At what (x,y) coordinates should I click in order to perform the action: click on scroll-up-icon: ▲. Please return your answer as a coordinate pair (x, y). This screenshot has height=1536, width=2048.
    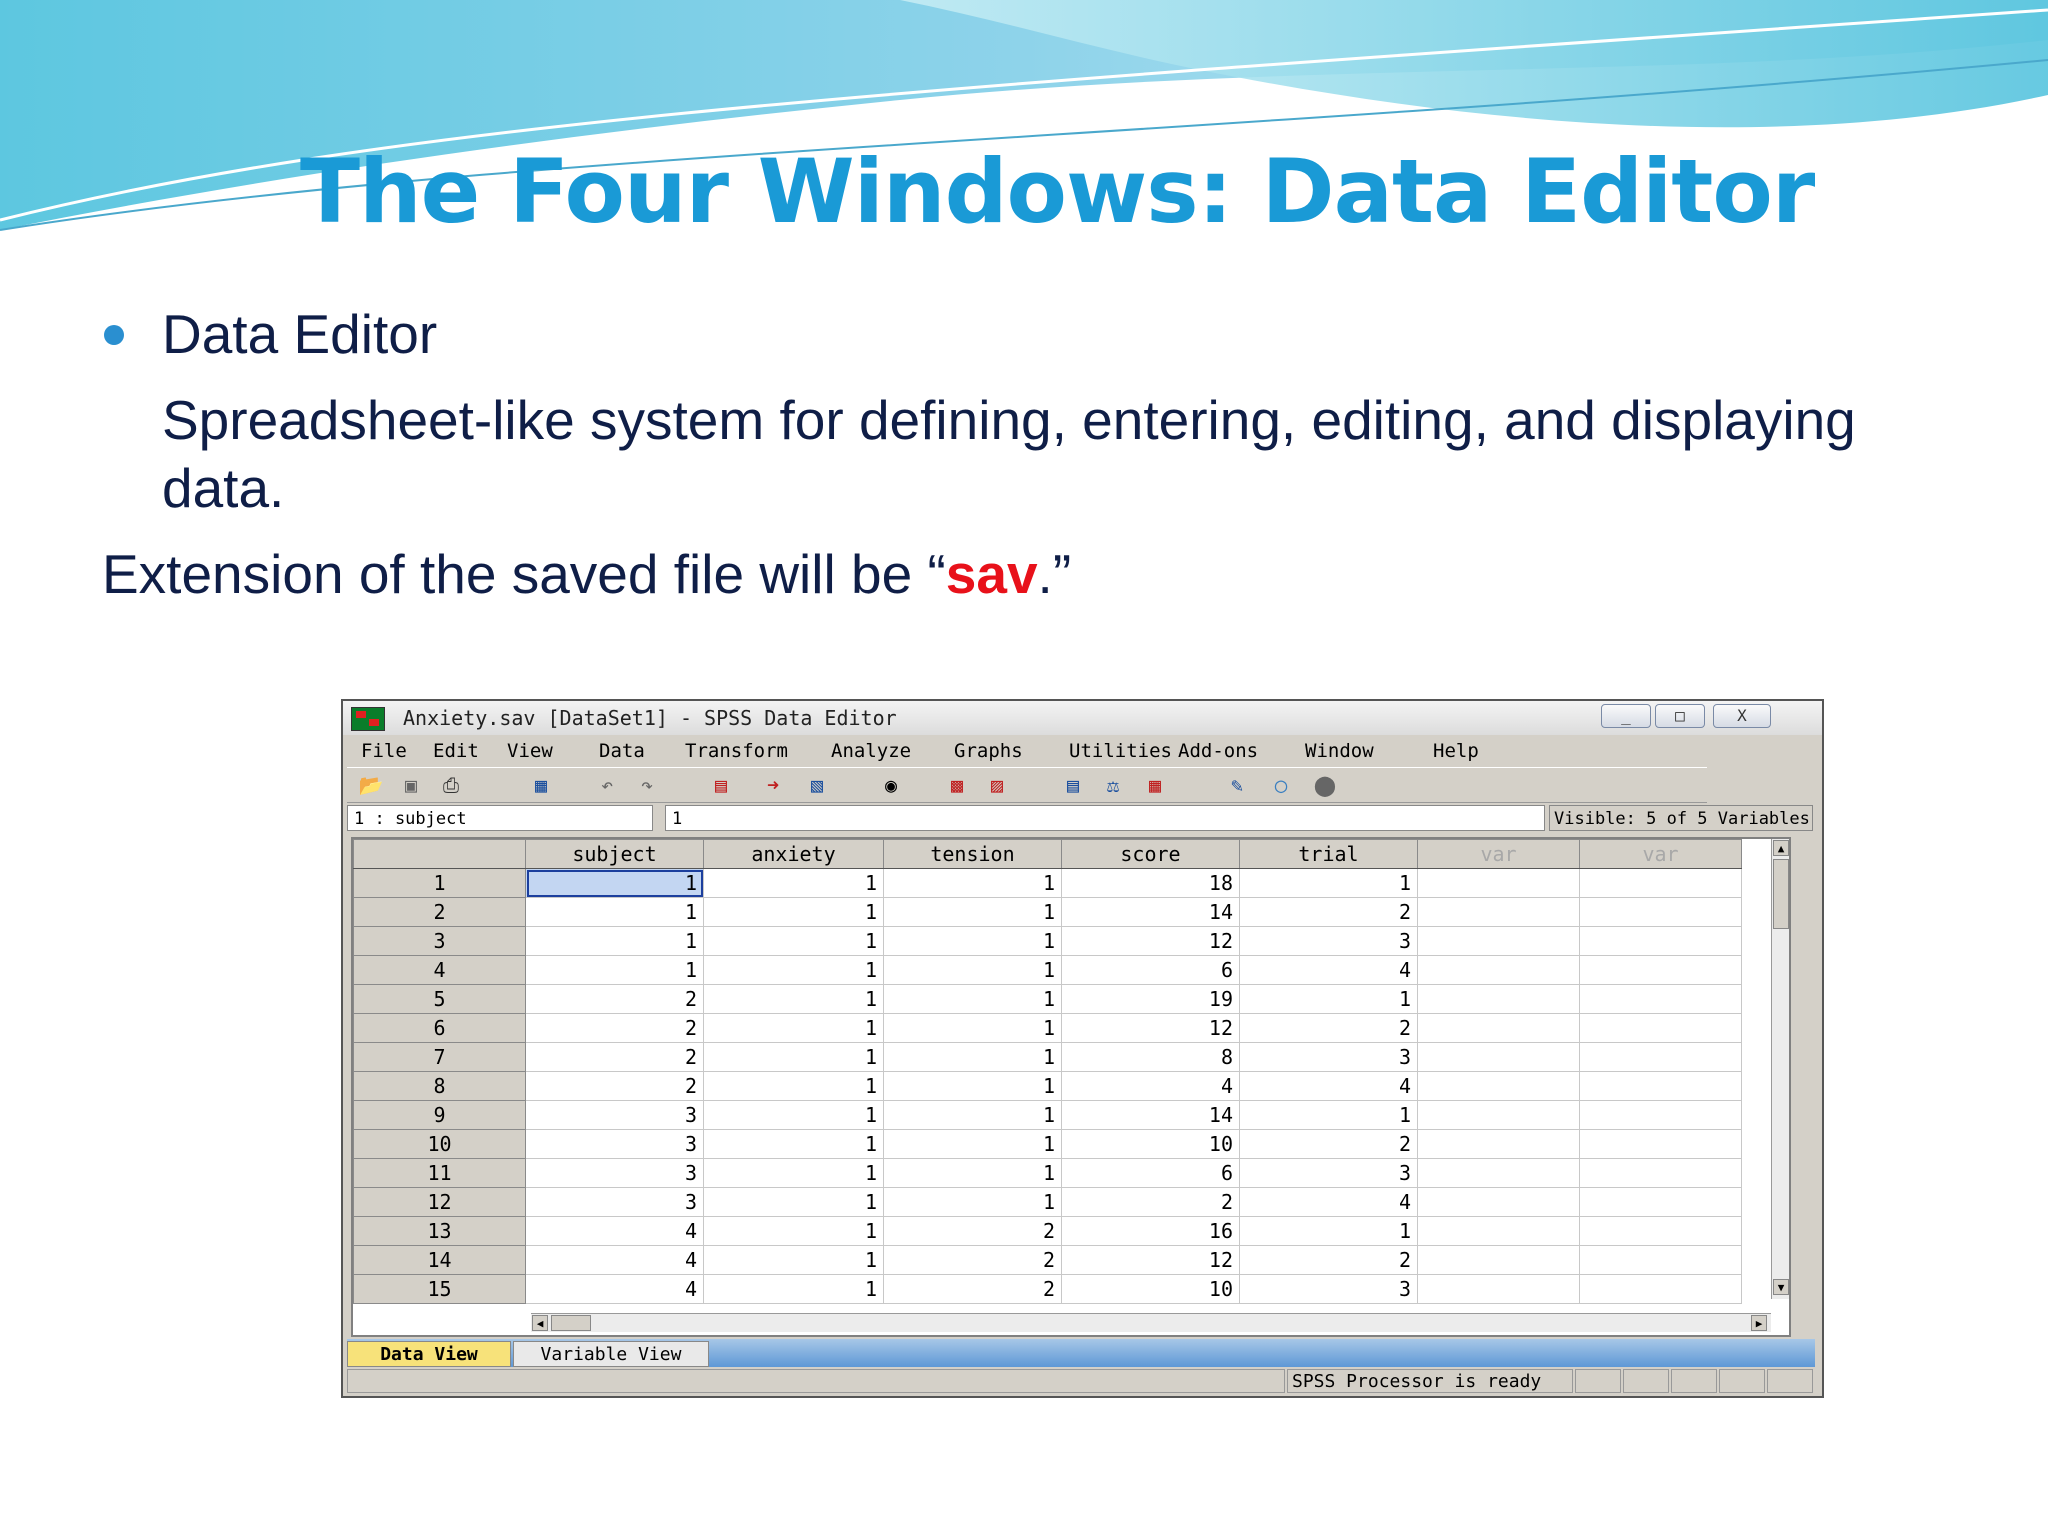
    Looking at the image, I should click on (1781, 848).